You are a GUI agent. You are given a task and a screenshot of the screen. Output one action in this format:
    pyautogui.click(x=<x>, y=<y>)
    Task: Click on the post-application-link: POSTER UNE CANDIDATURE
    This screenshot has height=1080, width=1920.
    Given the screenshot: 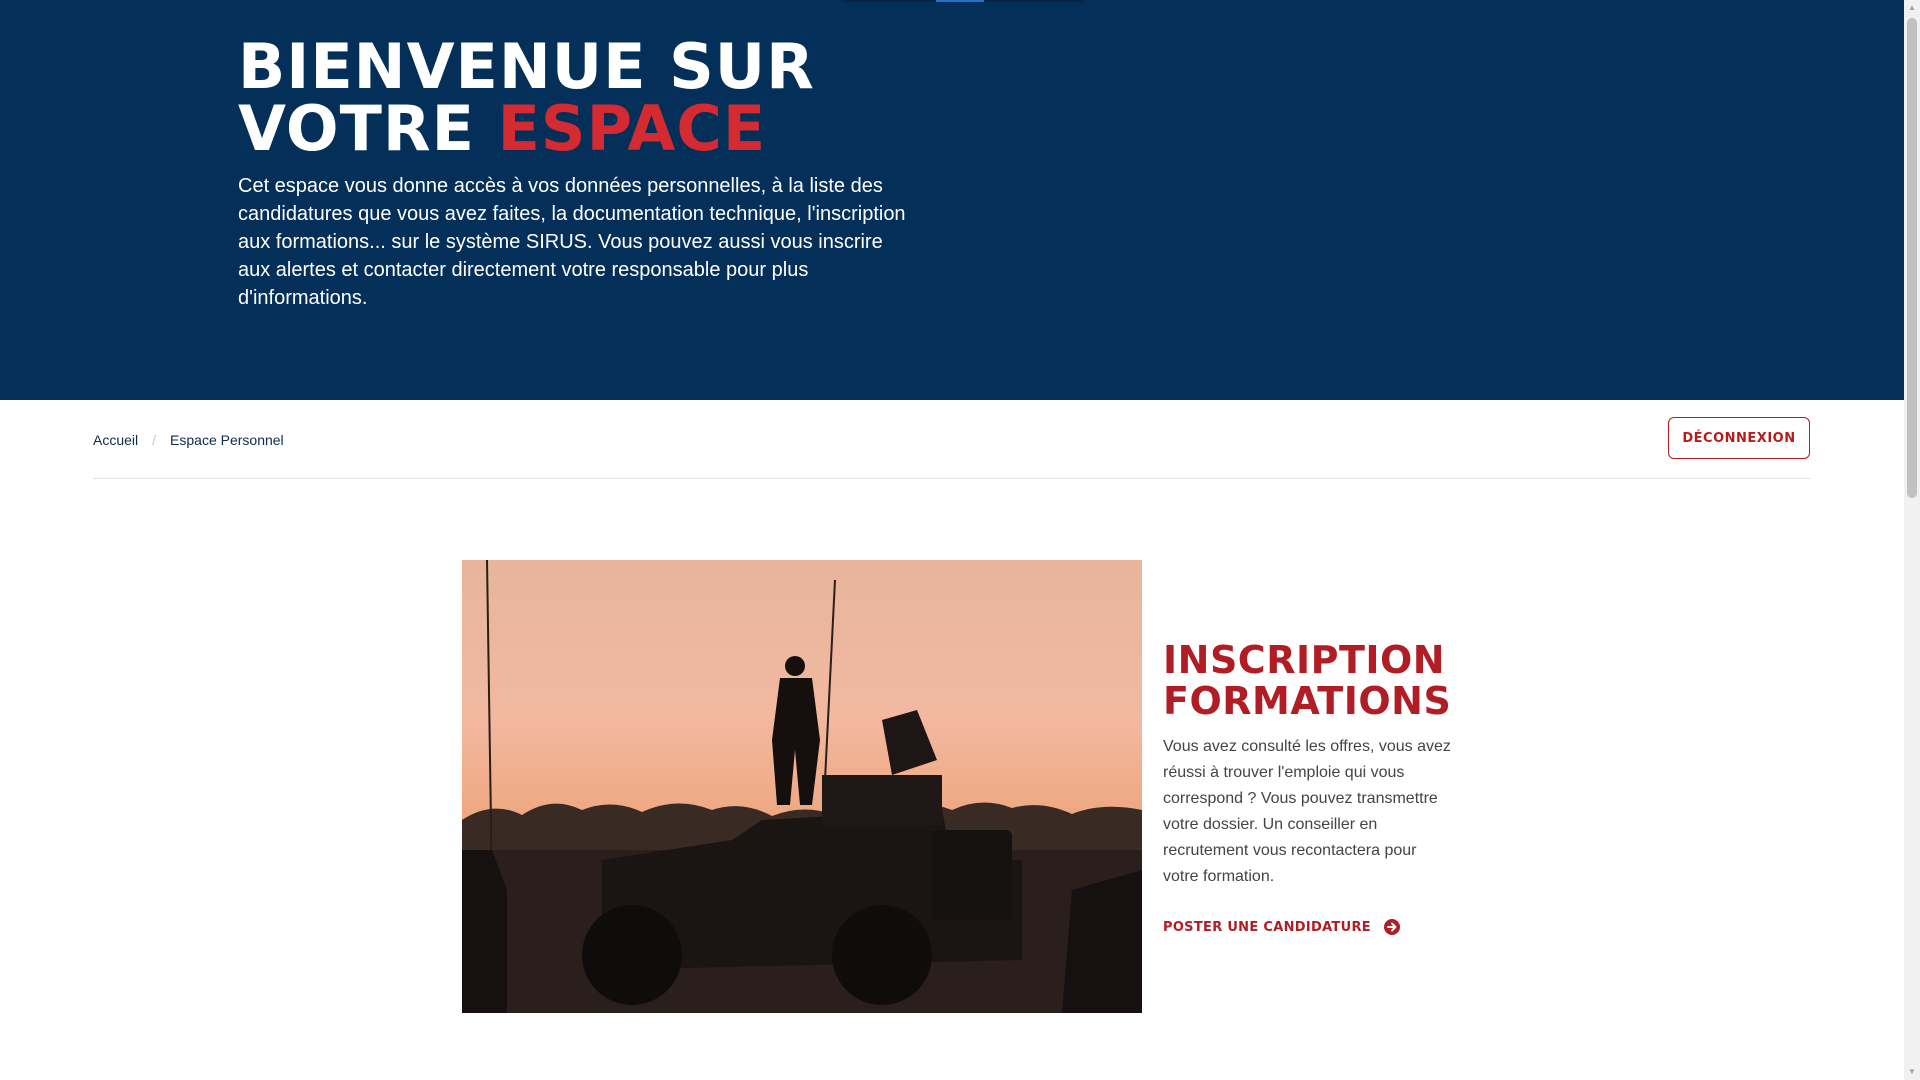 What is the action you would take?
    pyautogui.click(x=1282, y=927)
    